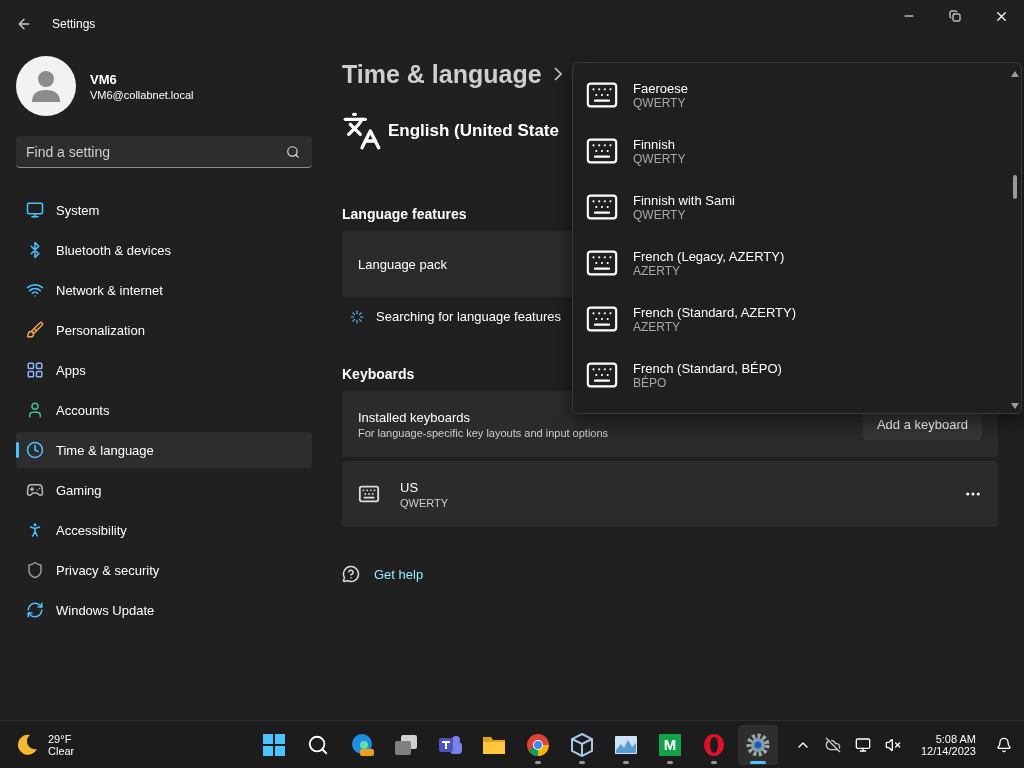 This screenshot has height=768, width=1024. What do you see at coordinates (626, 744) in the screenshot?
I see `performance-monitor-icon` at bounding box center [626, 744].